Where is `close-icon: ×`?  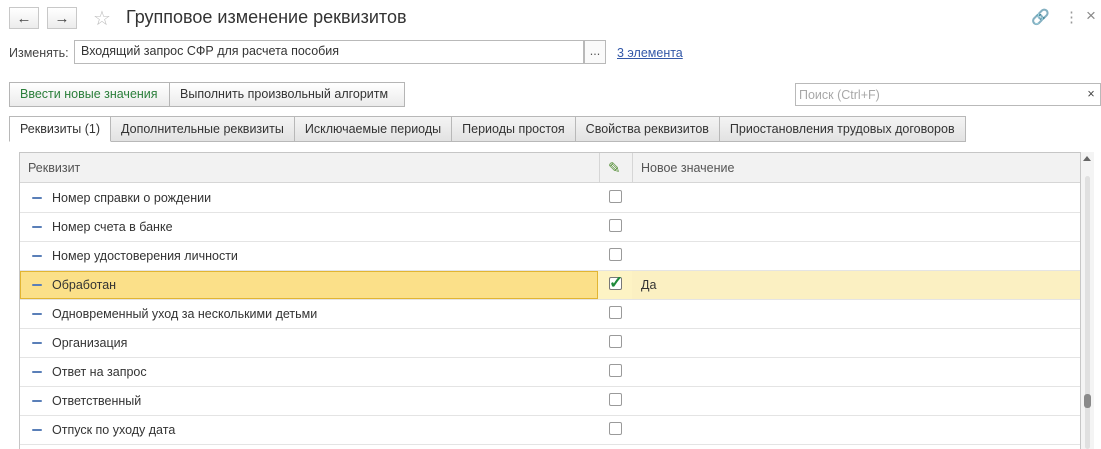
close-icon: × is located at coordinates (1091, 16).